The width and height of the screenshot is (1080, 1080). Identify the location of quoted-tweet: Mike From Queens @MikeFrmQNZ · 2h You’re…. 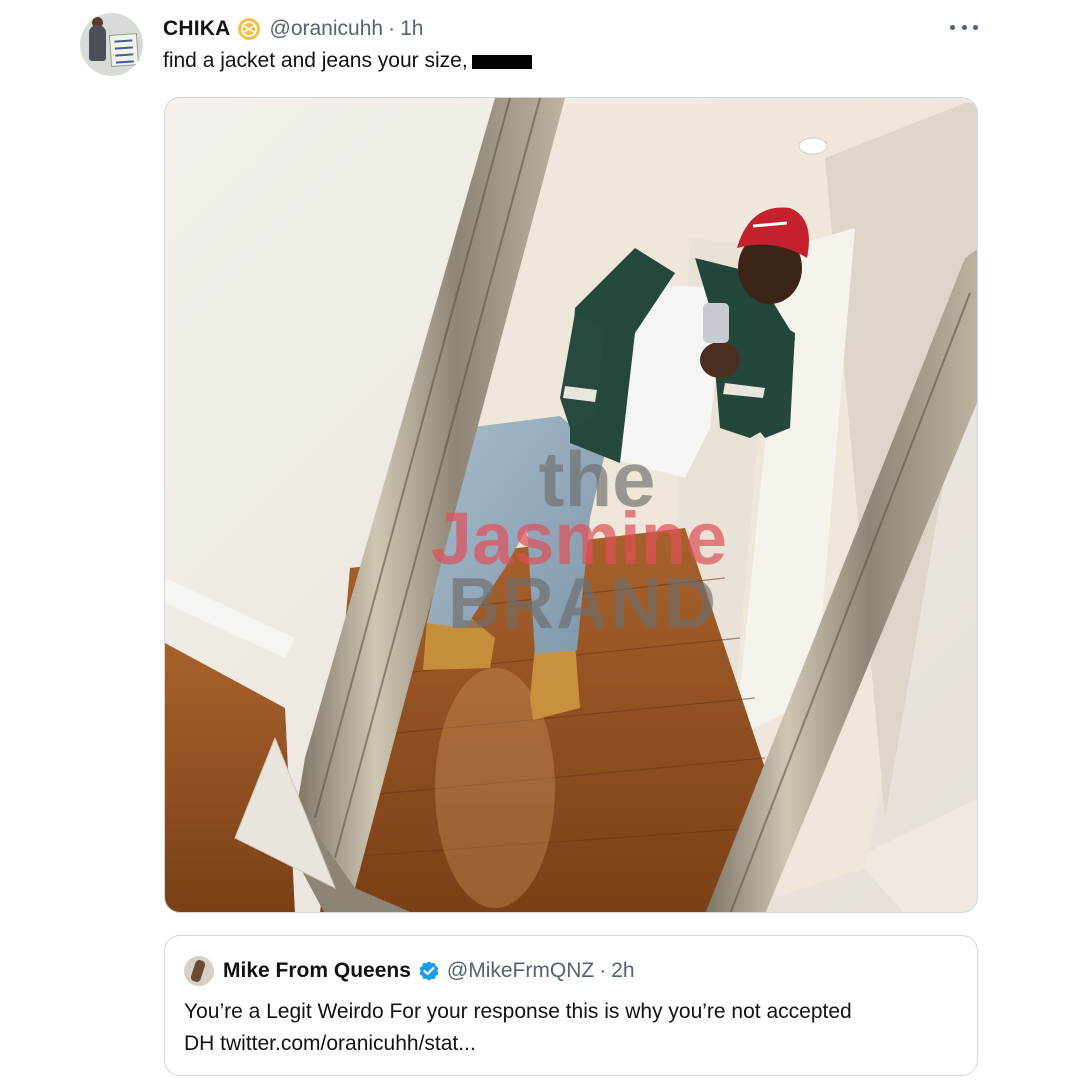
(571, 1005).